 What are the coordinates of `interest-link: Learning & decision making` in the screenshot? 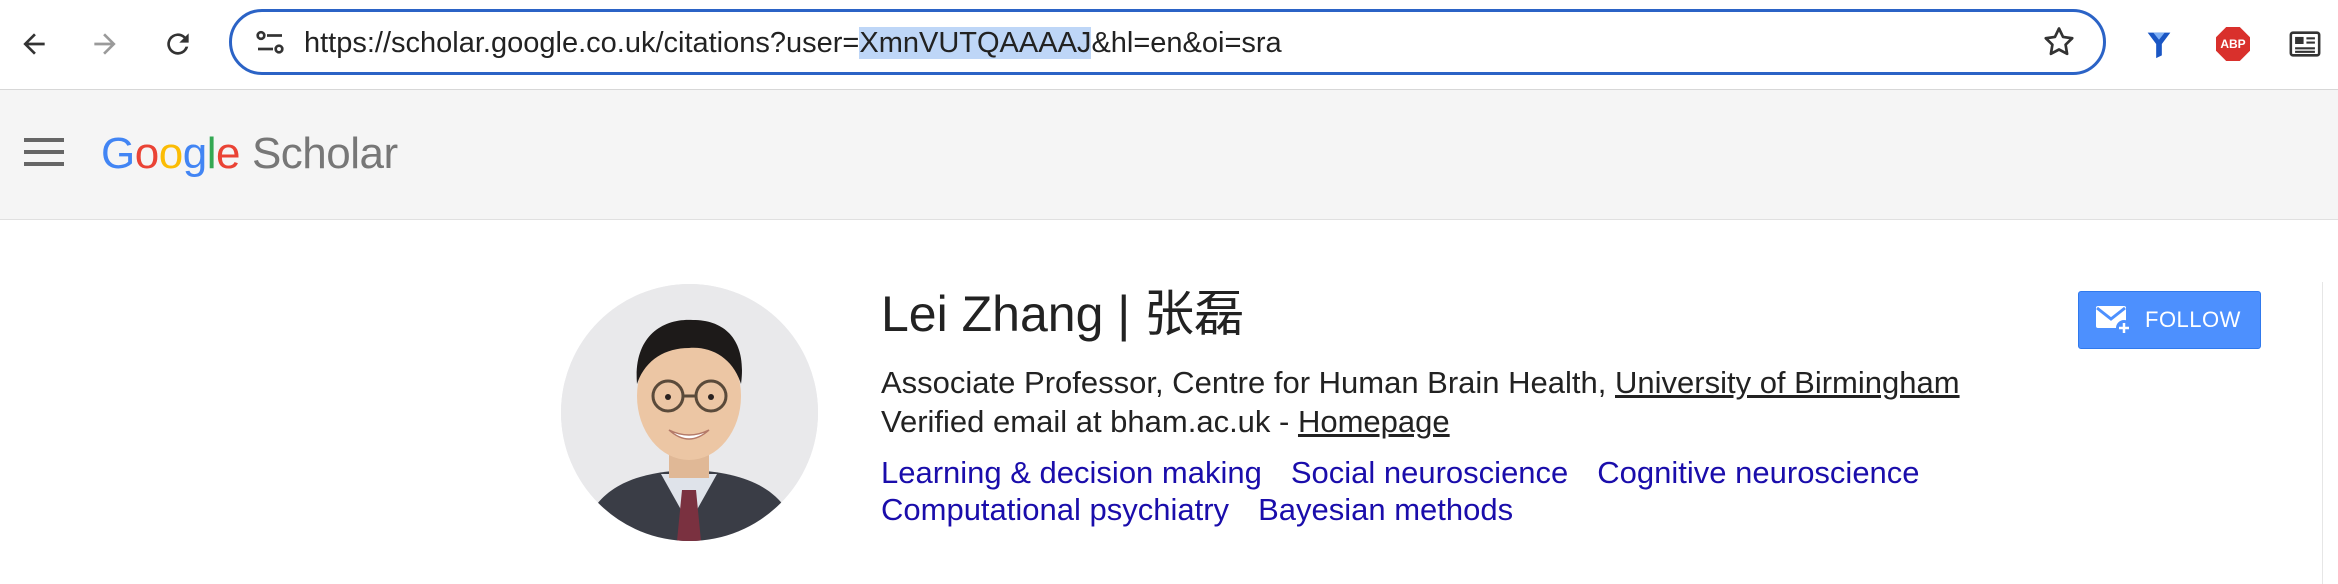 It's located at (1071, 472).